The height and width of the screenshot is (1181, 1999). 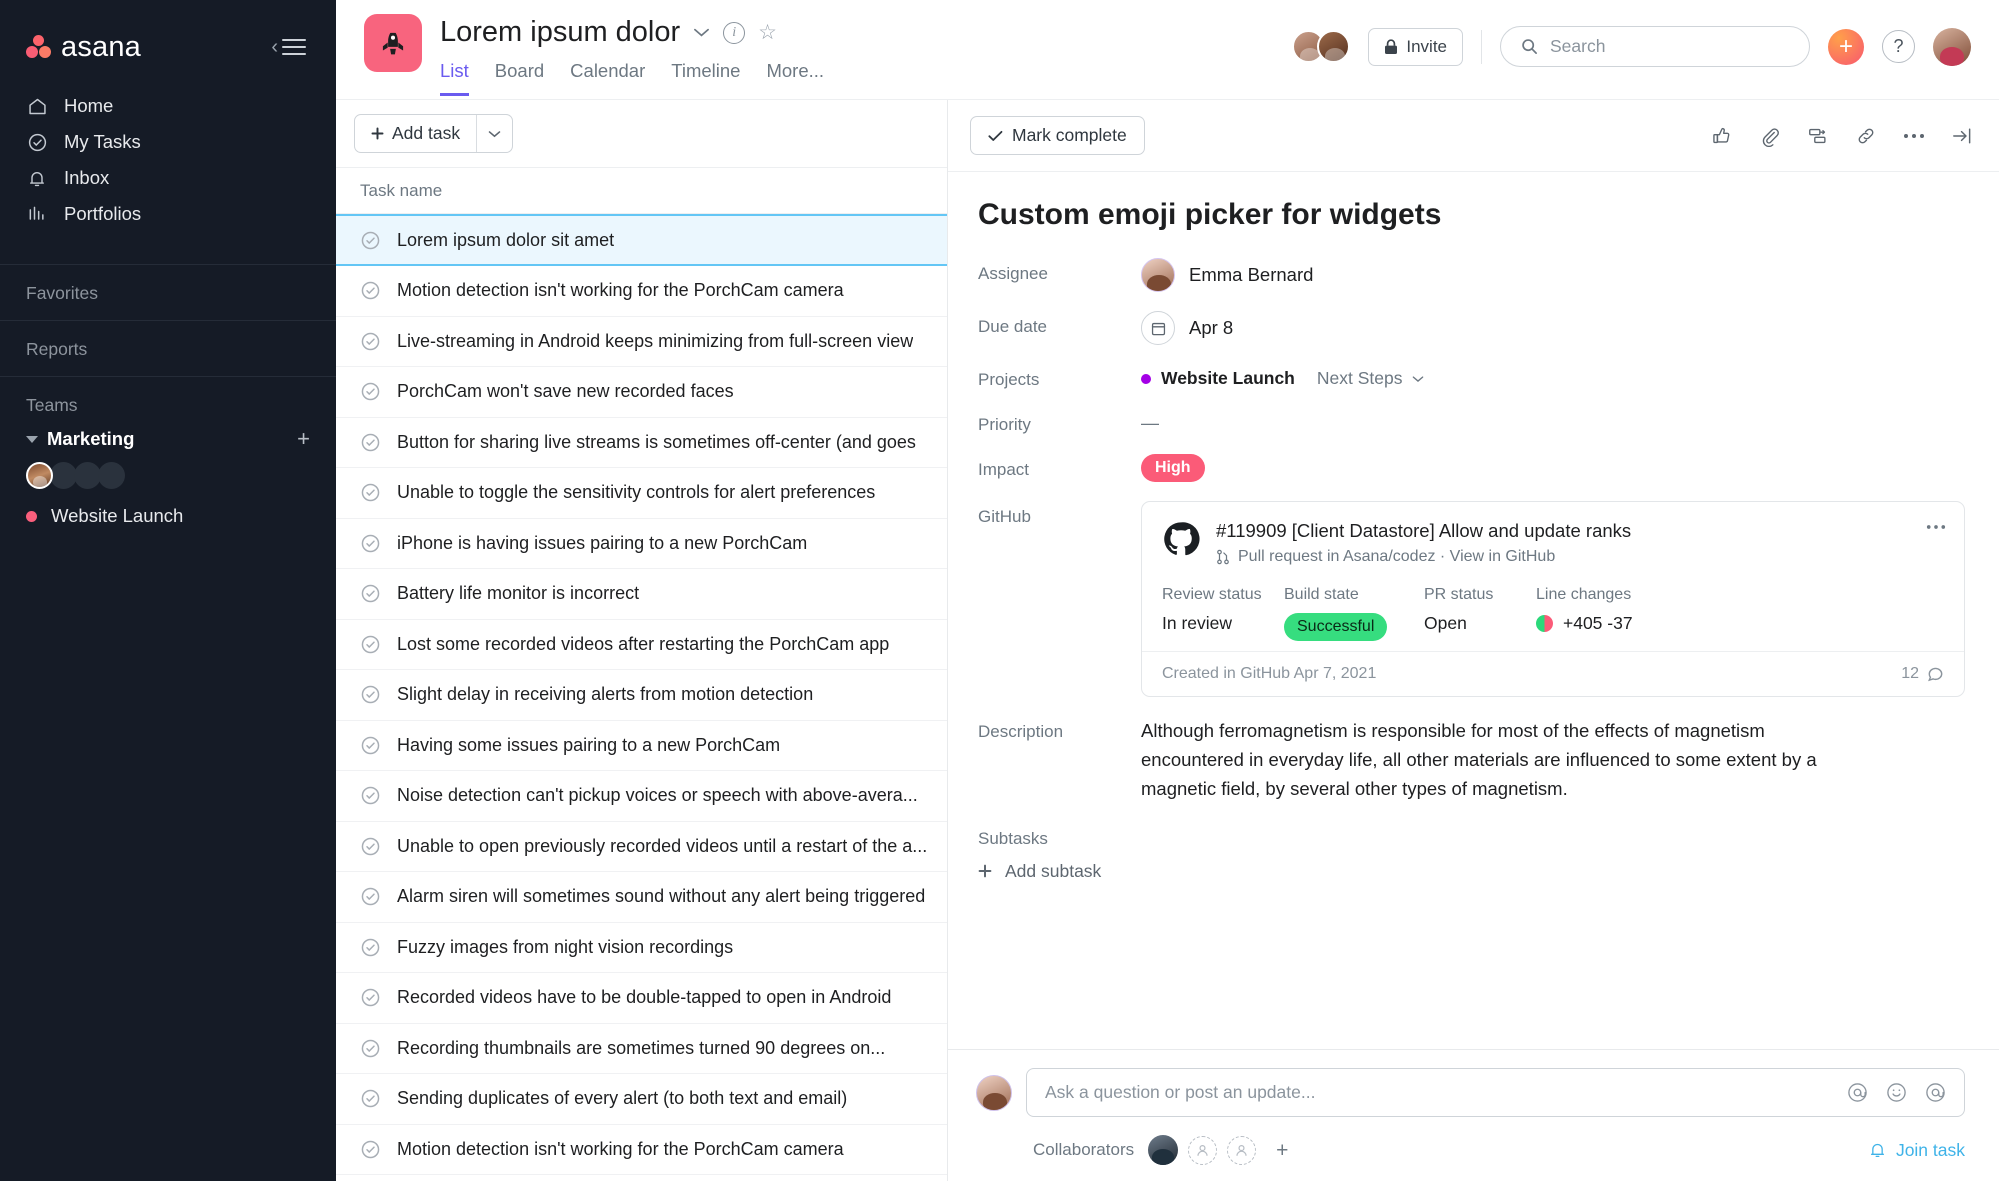 I want to click on sidebar-section-teams: Teams, so click(x=168, y=398).